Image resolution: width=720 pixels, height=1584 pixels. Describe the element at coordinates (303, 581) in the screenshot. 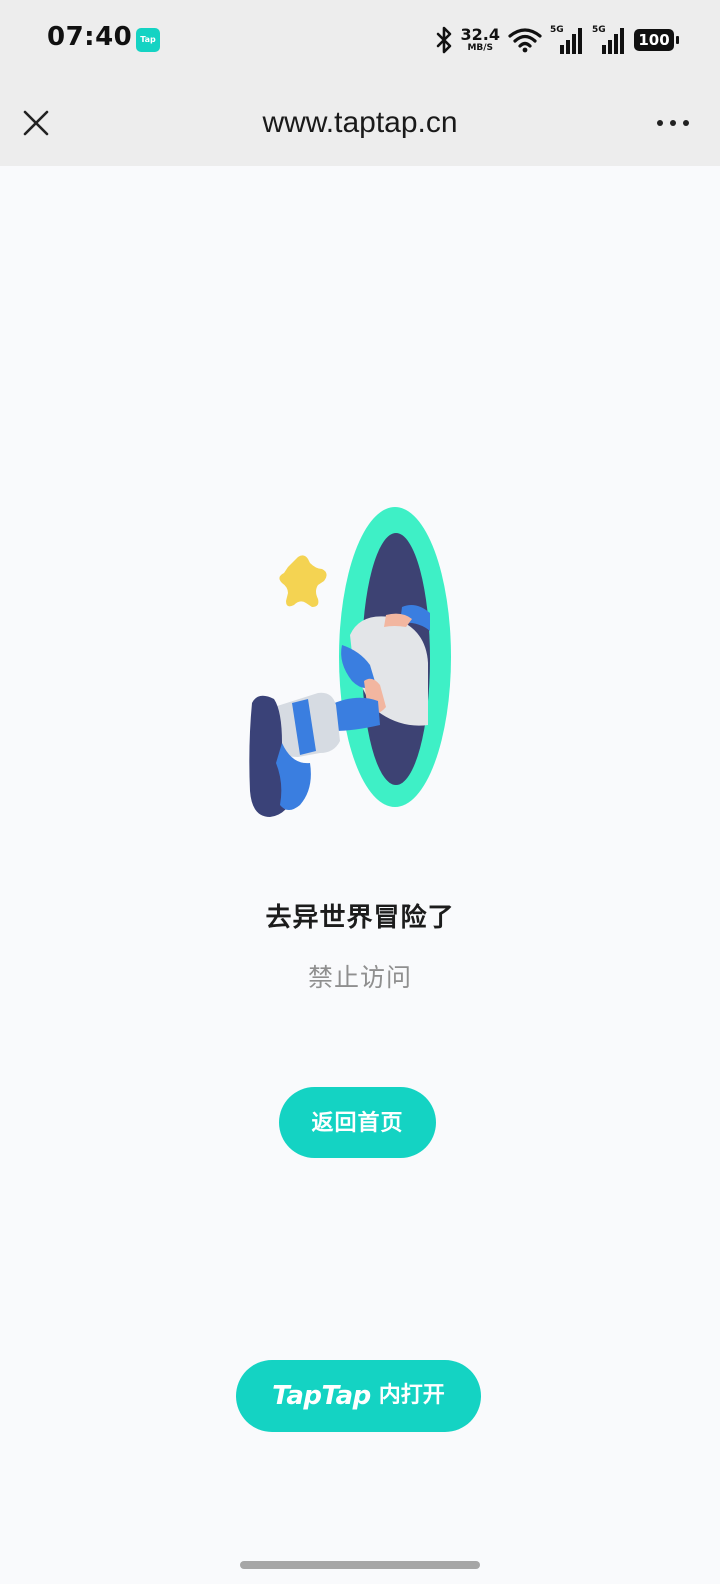

I see `sparkle-icon` at that location.